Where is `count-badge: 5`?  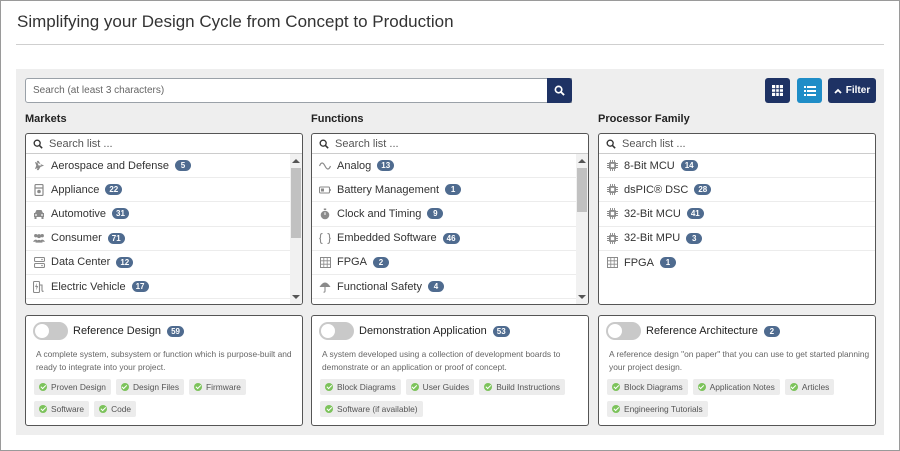 count-badge: 5 is located at coordinates (183, 166).